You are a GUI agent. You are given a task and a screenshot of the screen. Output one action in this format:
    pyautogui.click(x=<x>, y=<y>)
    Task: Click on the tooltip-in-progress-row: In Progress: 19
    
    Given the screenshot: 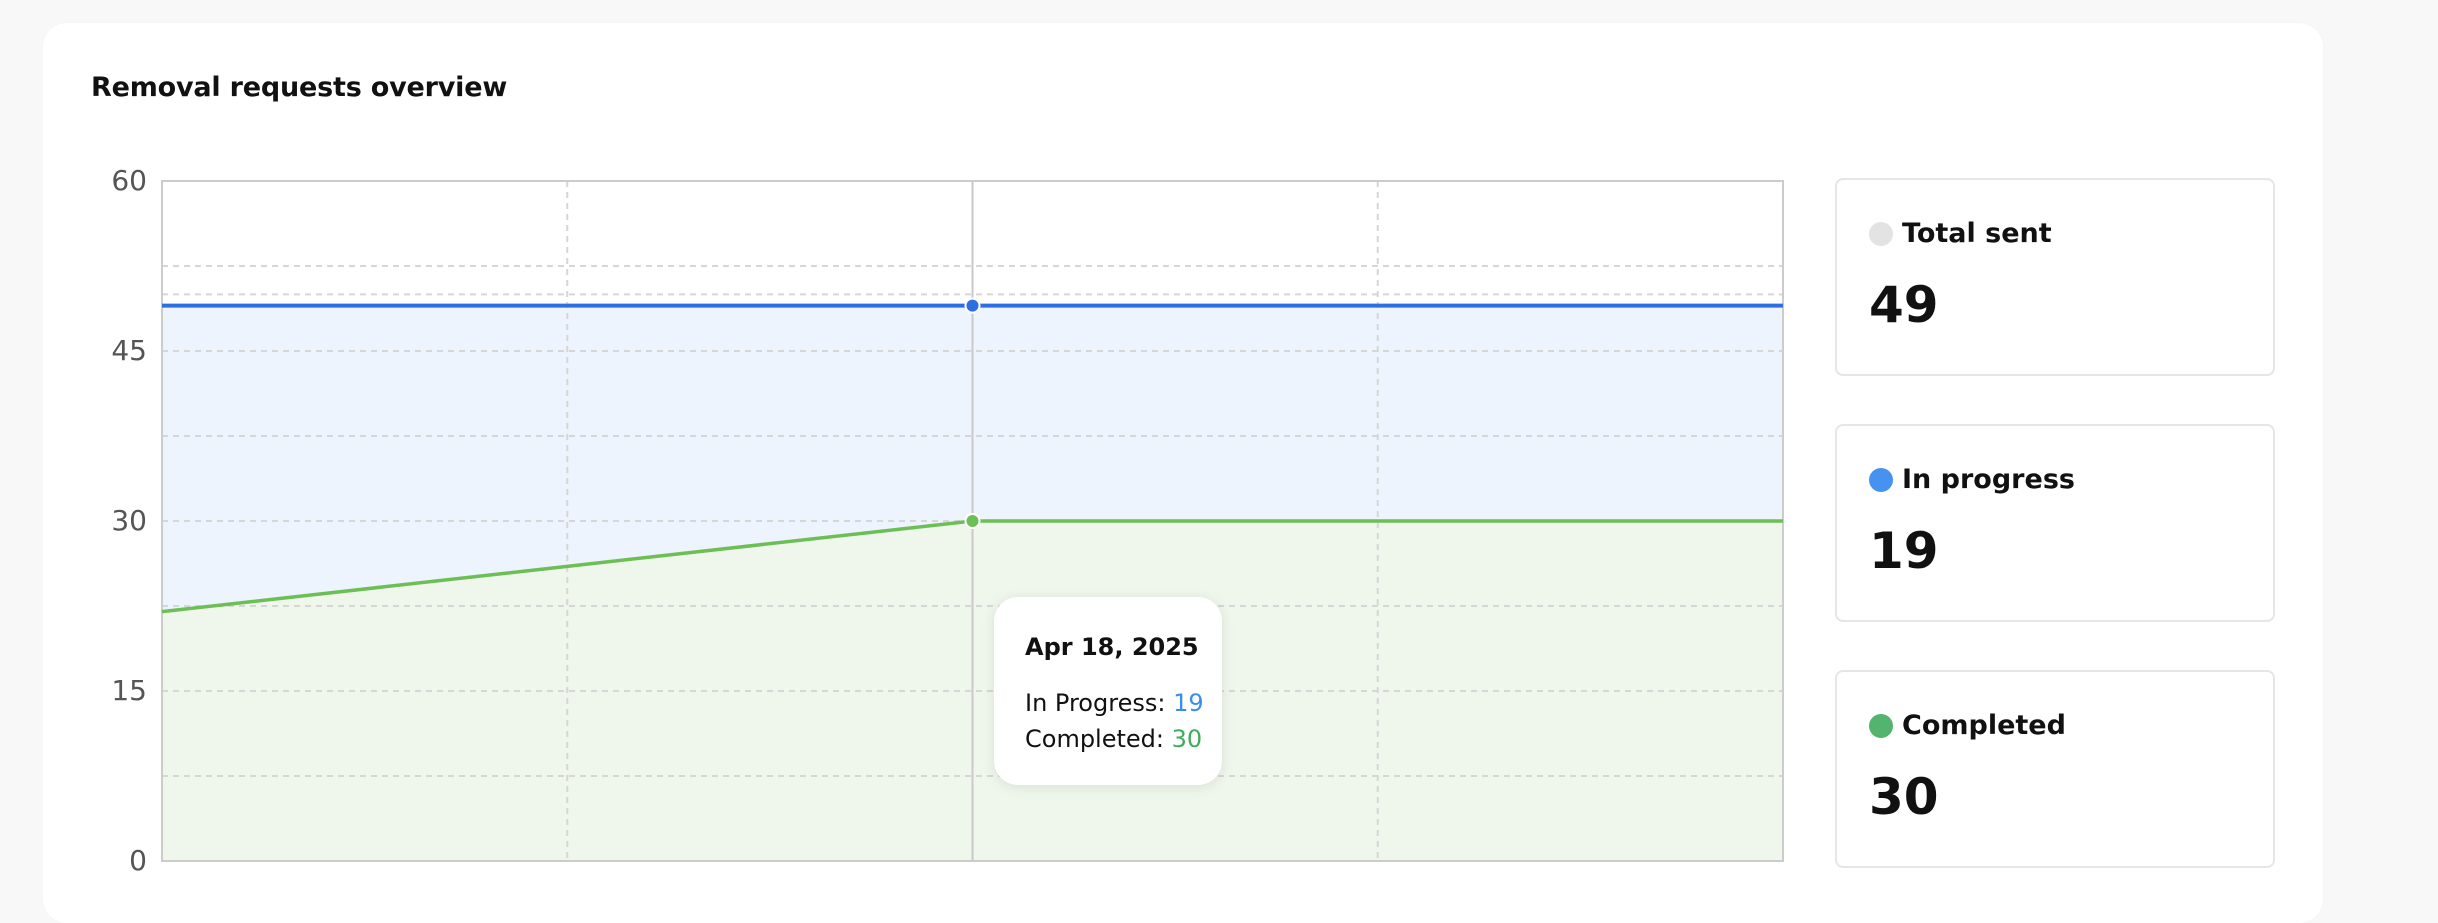 What is the action you would take?
    pyautogui.click(x=1123, y=703)
    